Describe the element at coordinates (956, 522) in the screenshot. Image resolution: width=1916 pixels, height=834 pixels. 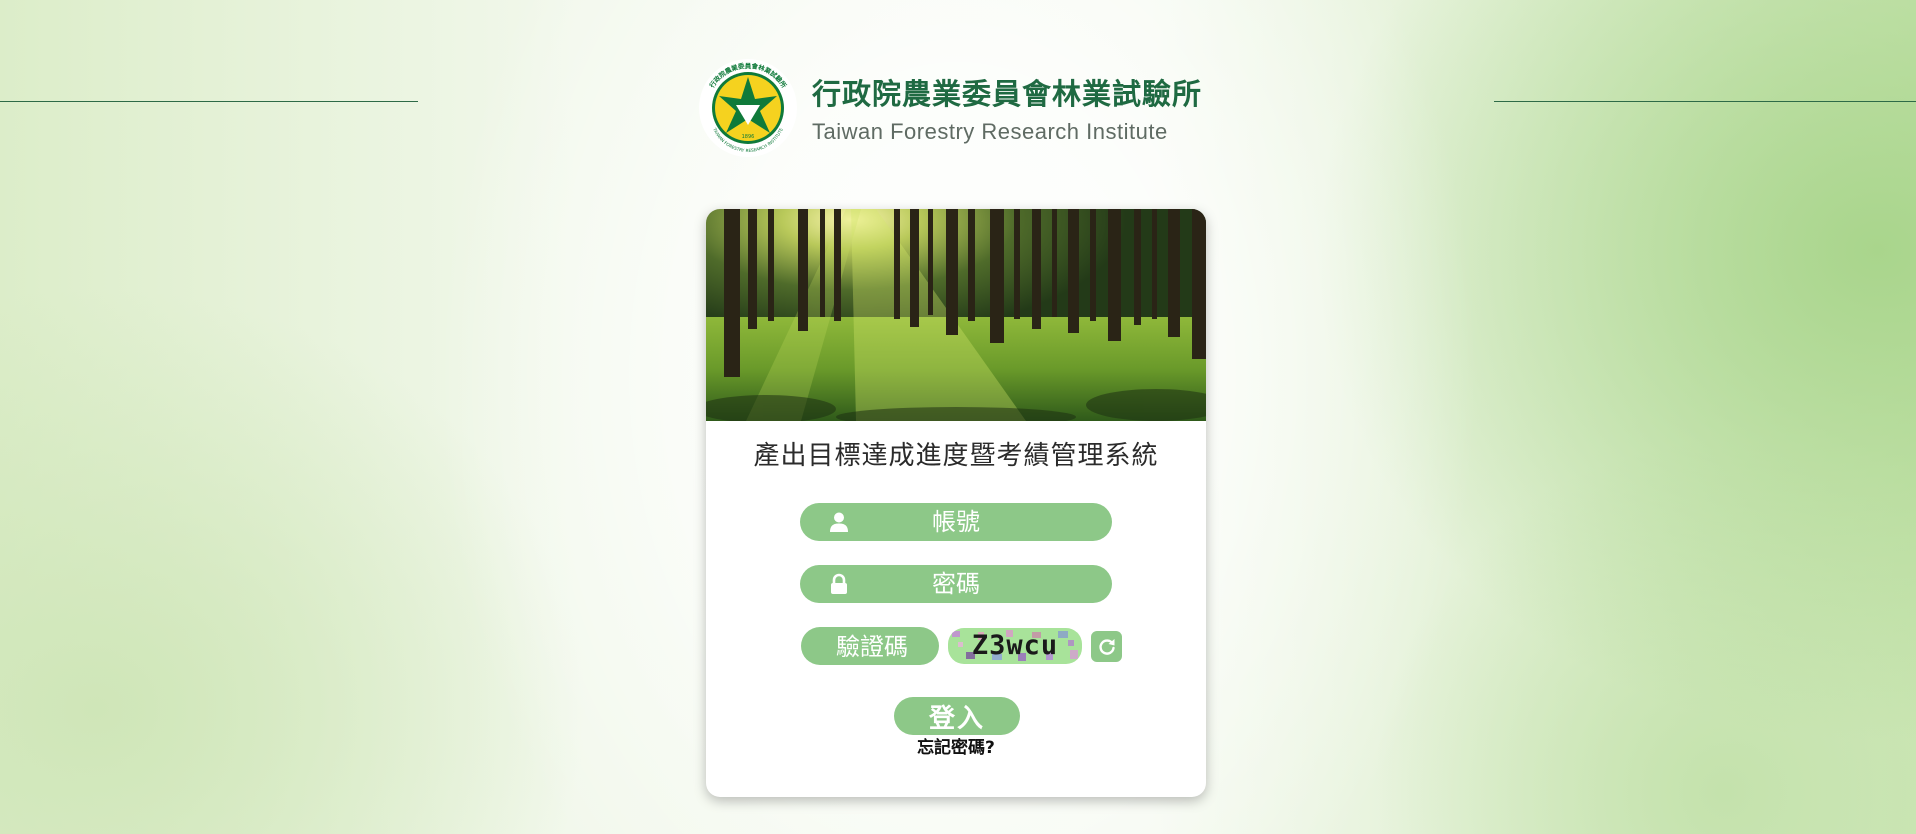
I see `account-field` at that location.